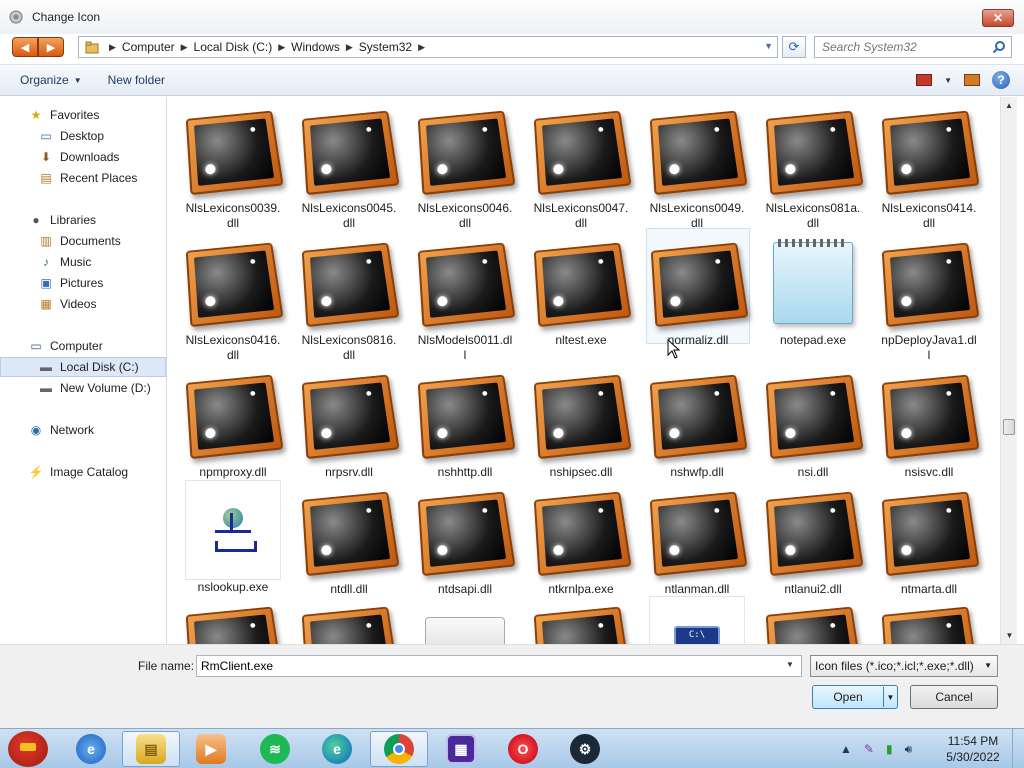  Describe the element at coordinates (698, 287) in the screenshot. I see `file-item-hovered: normaliz.dll` at that location.